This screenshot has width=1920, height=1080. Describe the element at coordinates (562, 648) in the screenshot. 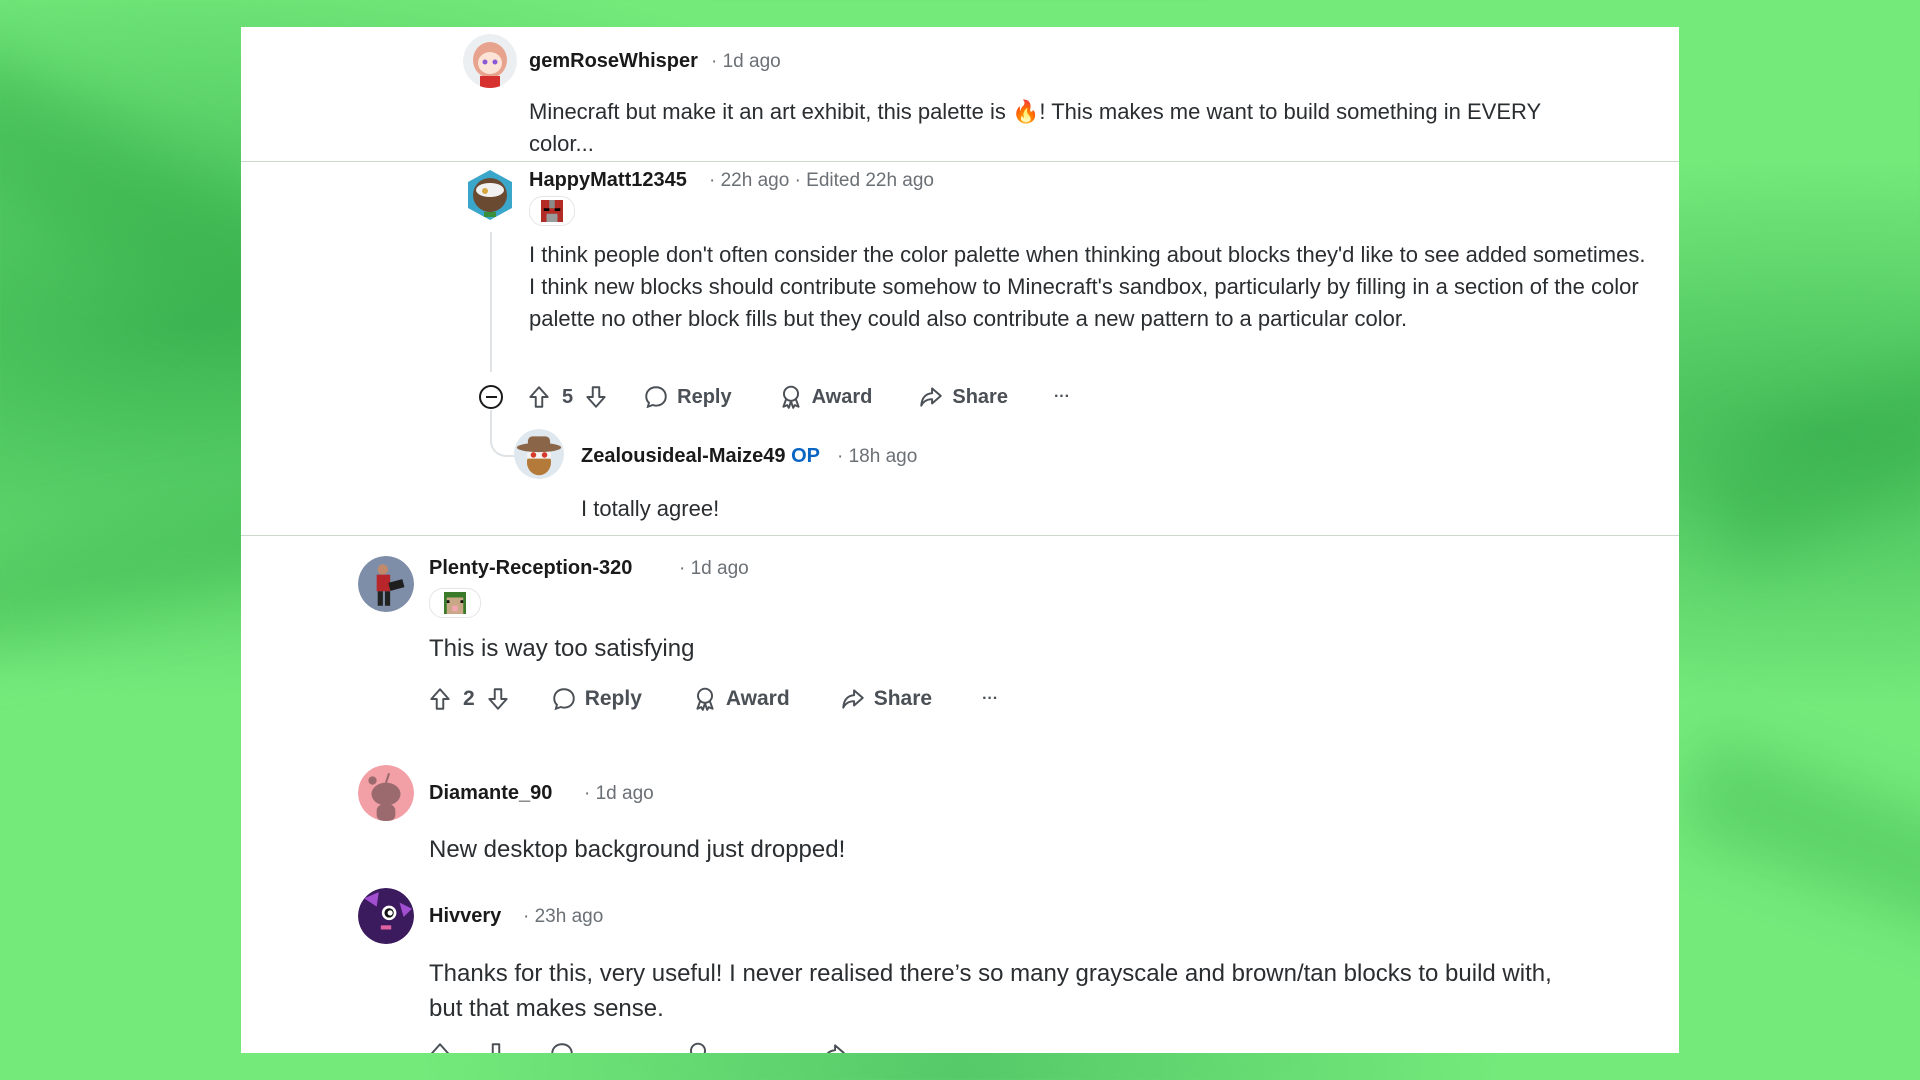

I see `comment-body: This is way too satisfying` at that location.